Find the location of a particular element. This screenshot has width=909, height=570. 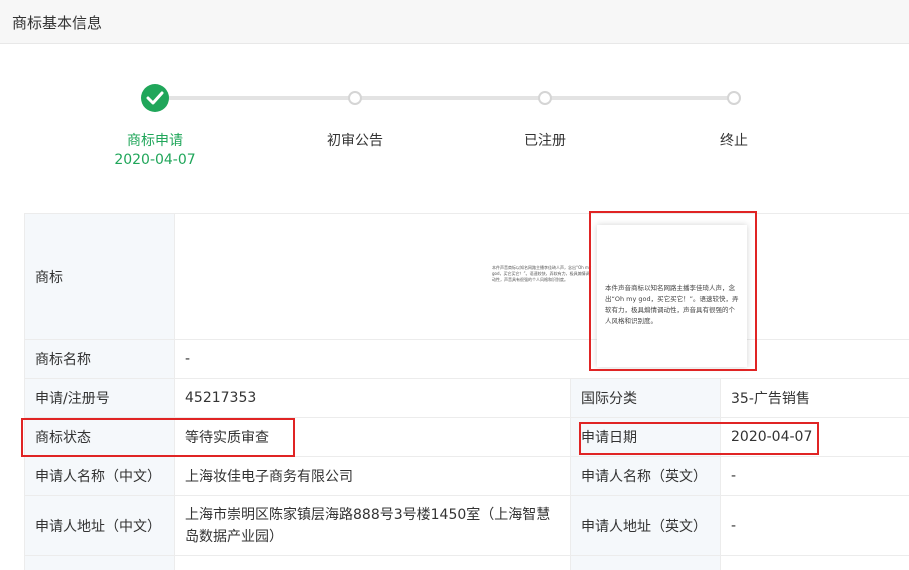

intl-class-label: 国际分类 is located at coordinates (645, 398).